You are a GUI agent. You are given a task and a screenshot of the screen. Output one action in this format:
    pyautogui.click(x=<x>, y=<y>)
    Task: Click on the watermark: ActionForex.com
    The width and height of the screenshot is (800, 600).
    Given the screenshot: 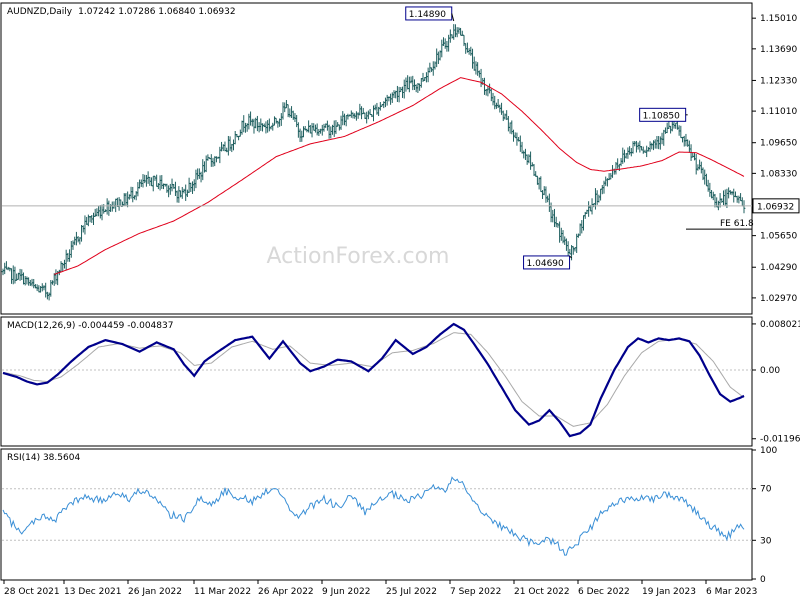 What is the action you would take?
    pyautogui.click(x=358, y=256)
    